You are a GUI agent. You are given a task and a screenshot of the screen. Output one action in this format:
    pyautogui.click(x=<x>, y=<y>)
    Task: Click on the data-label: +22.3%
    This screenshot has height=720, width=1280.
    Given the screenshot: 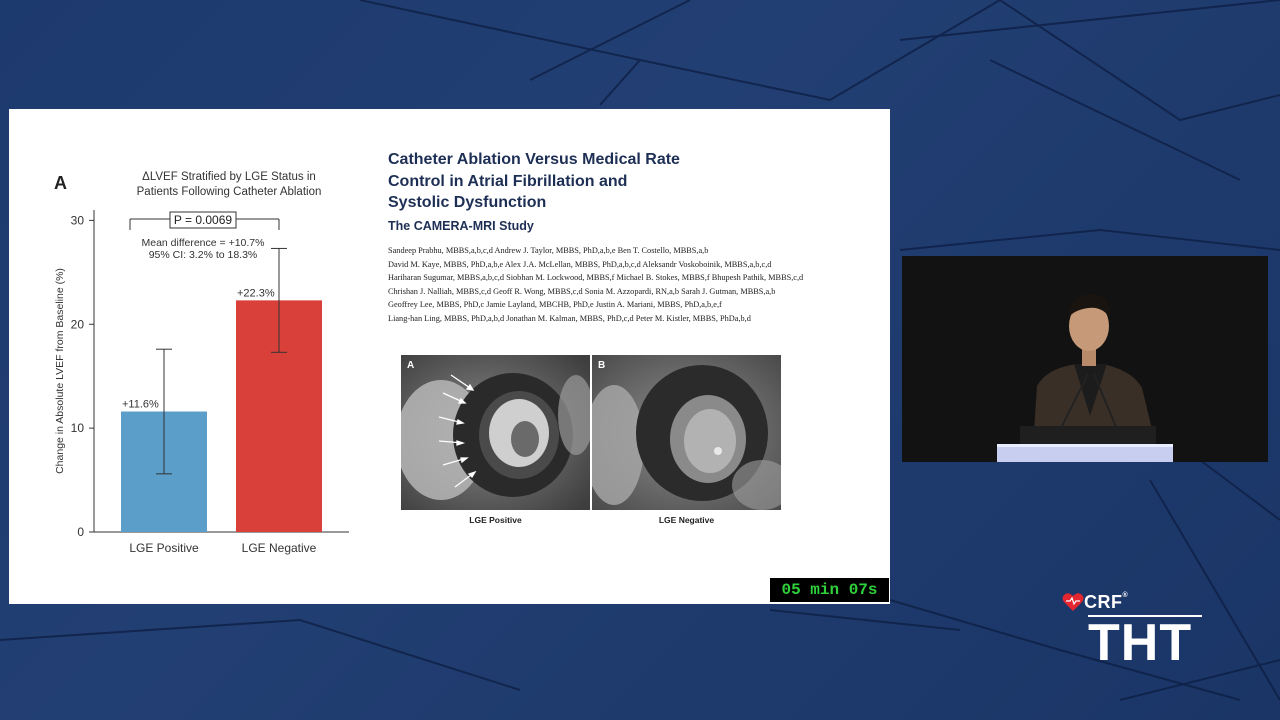 What is the action you would take?
    pyautogui.click(x=256, y=293)
    